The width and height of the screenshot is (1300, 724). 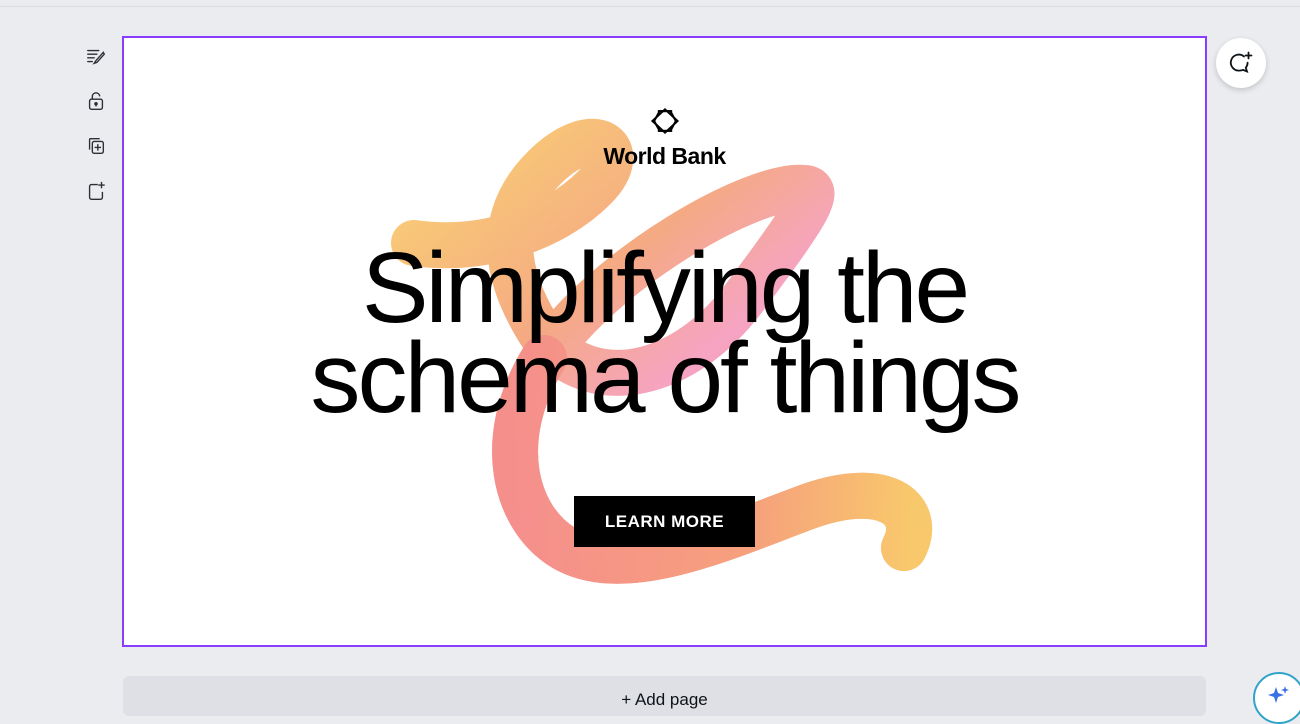 I want to click on brand-name: World Bank, so click(x=664, y=156).